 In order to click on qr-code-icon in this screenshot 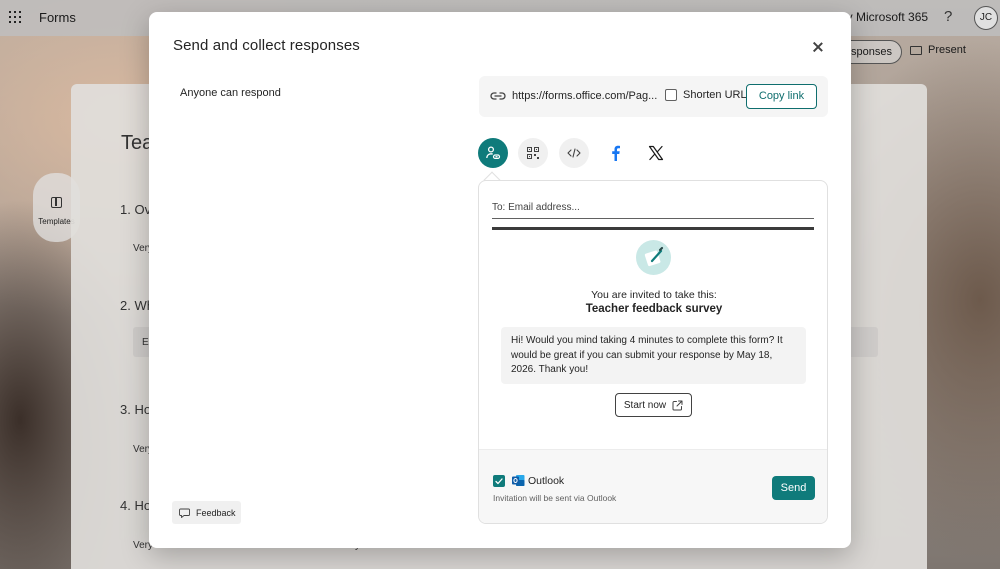, I will do `click(533, 153)`.